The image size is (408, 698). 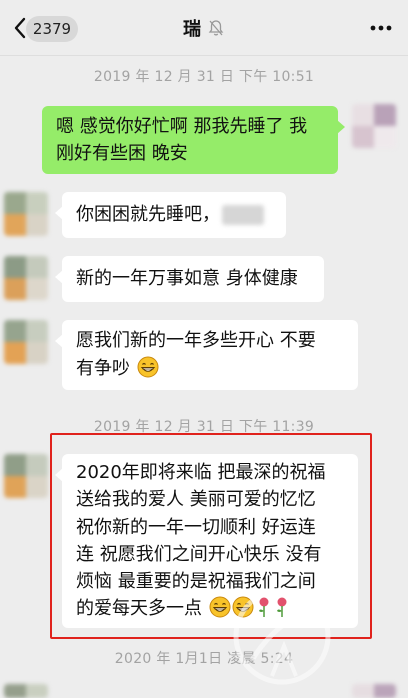 I want to click on incoming-message: 新的一年万事如意 身体健康, so click(x=189, y=279).